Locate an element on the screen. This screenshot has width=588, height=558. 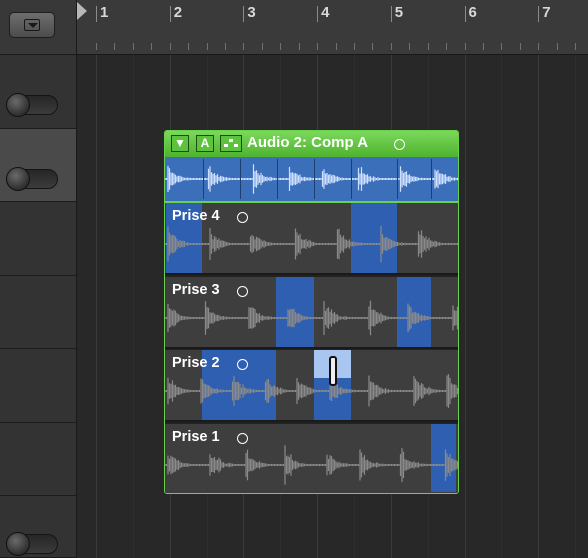
track-header-toolbar is located at coordinates (38, 27).